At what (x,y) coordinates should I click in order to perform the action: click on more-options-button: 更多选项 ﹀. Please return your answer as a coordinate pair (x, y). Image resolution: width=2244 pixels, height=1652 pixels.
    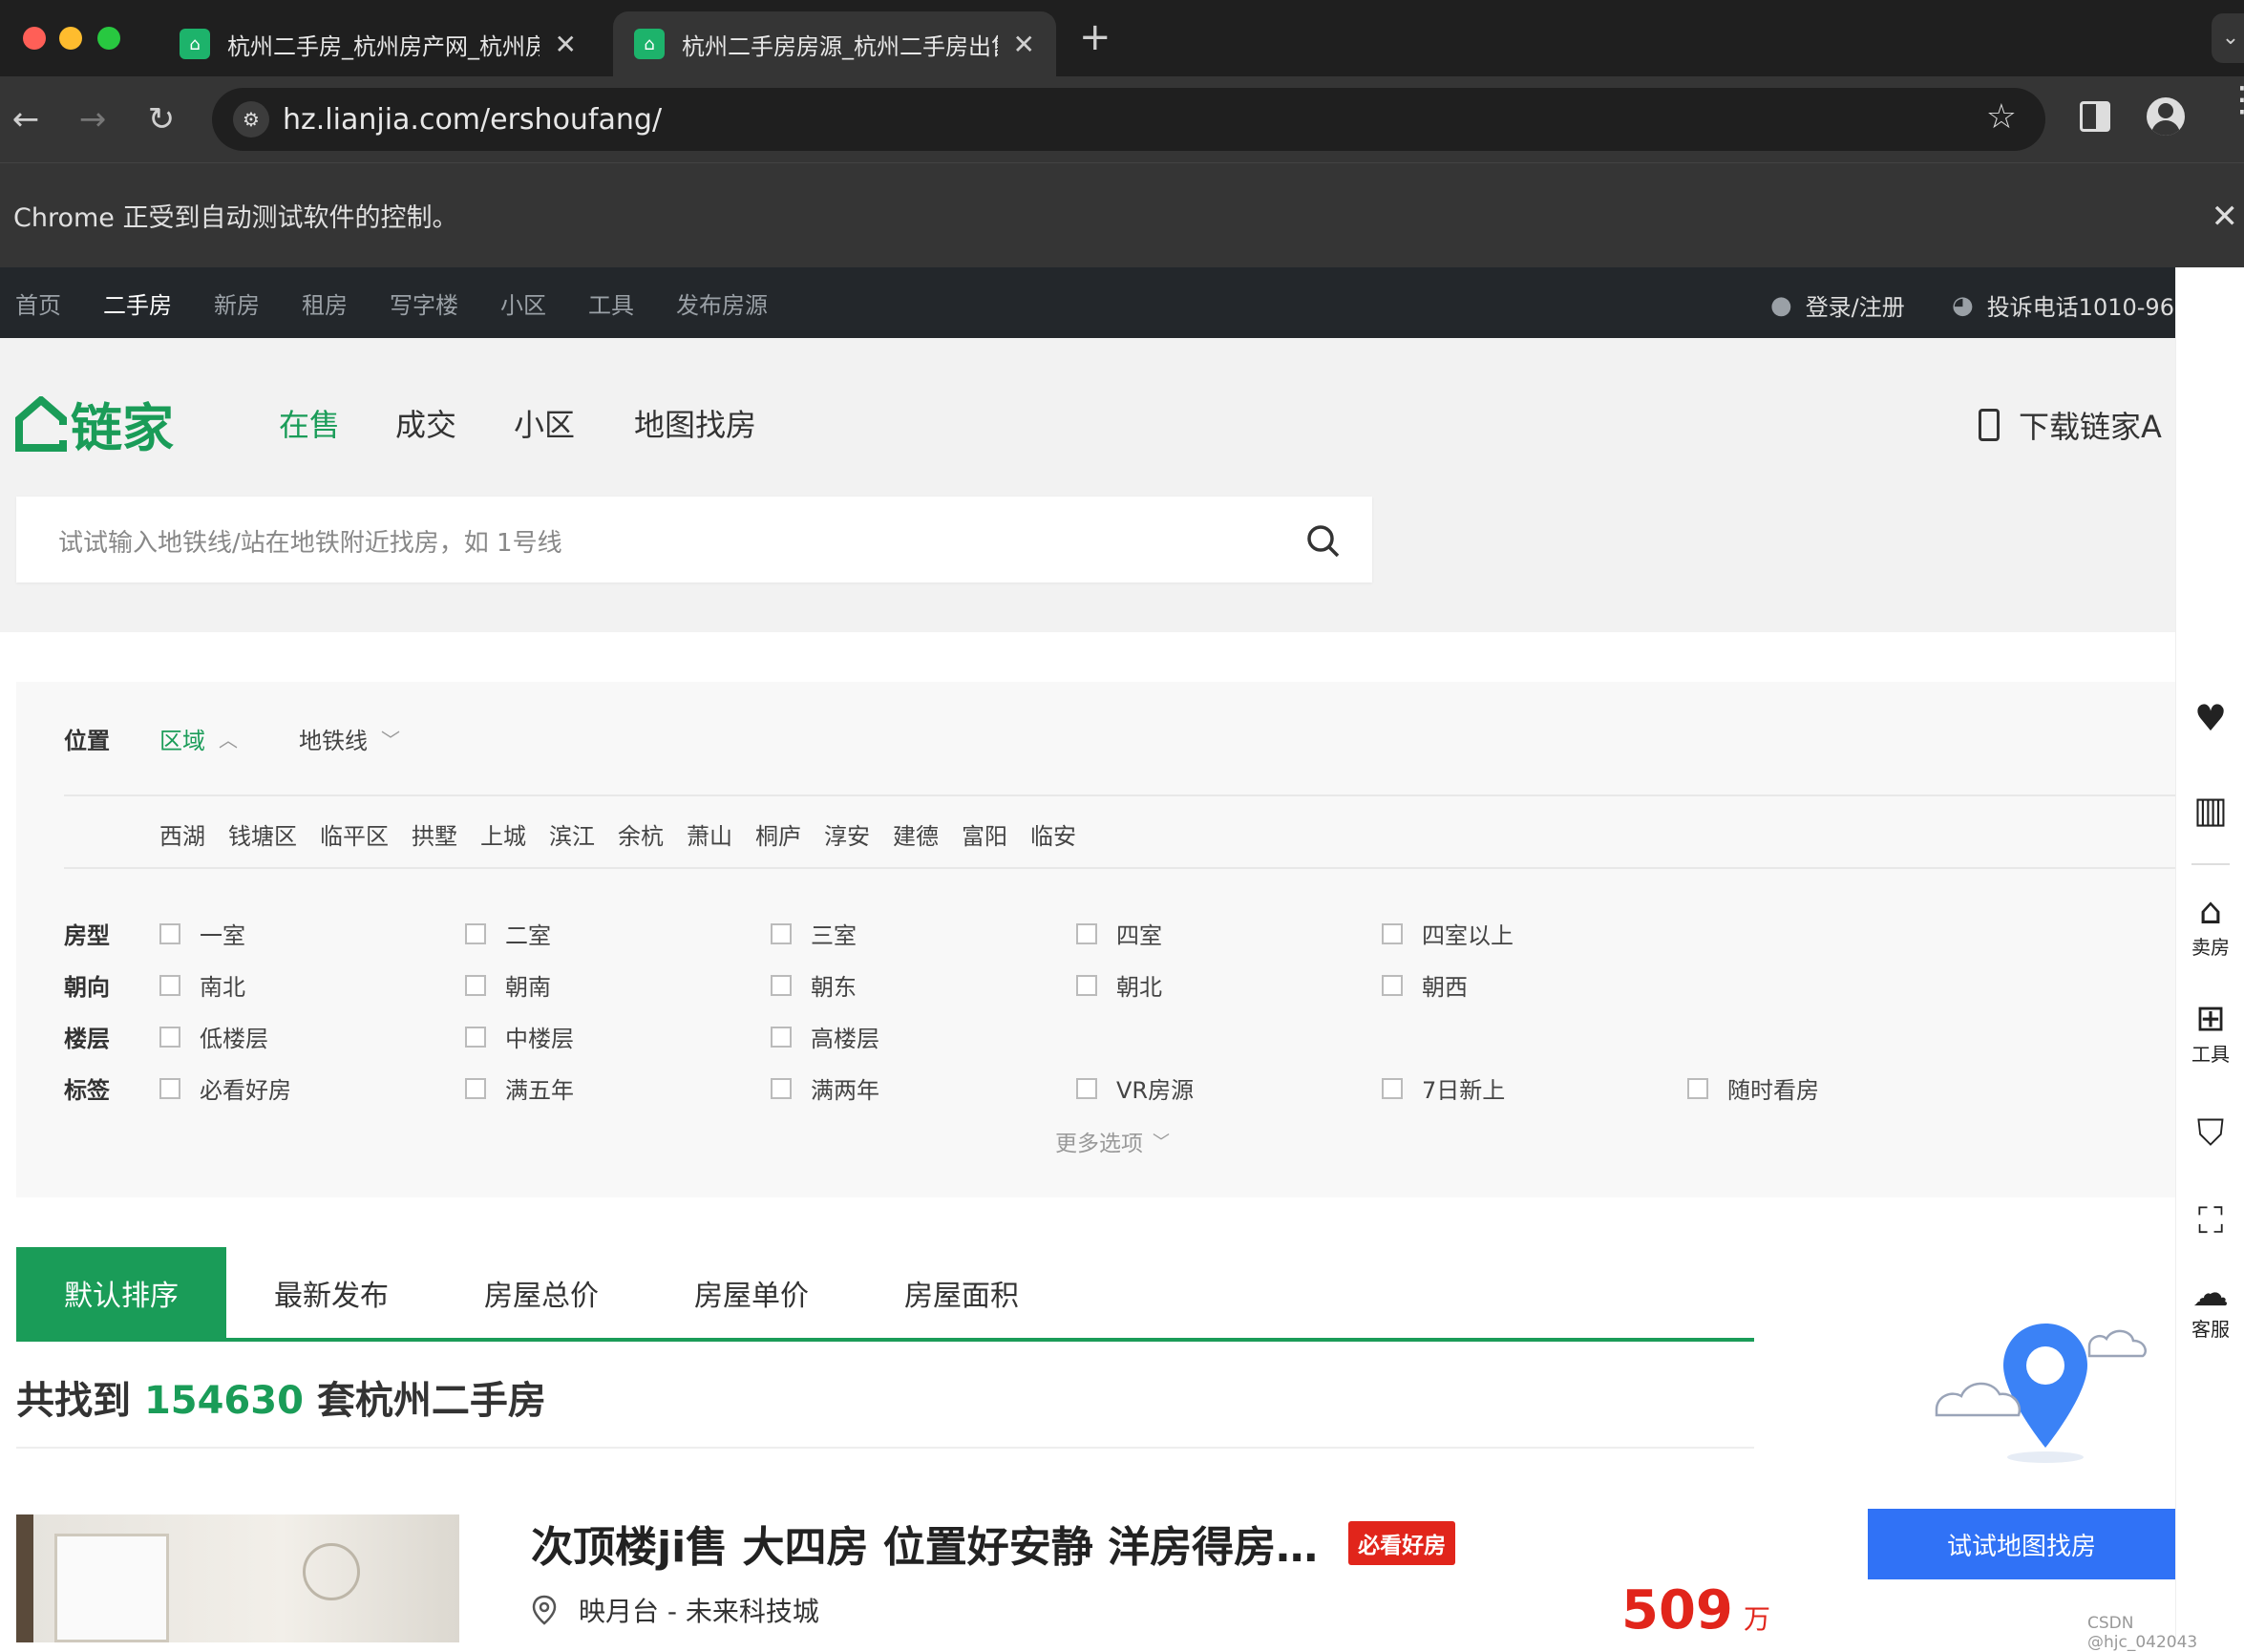
    Looking at the image, I should click on (1112, 1141).